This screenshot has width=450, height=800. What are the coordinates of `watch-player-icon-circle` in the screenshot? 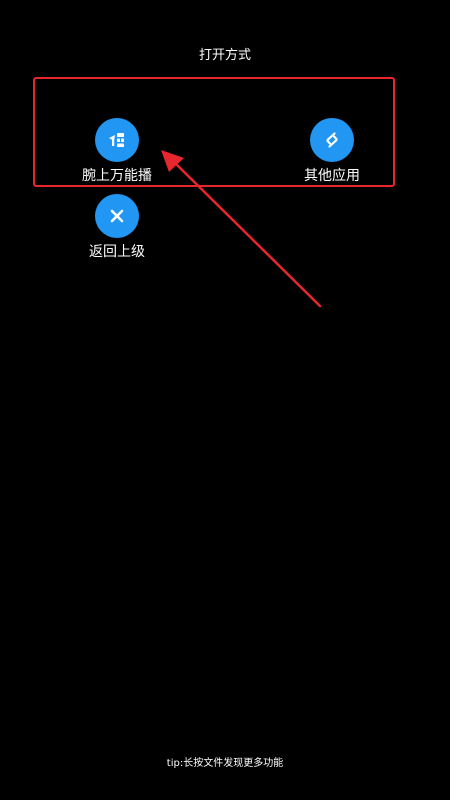 It's located at (117, 140).